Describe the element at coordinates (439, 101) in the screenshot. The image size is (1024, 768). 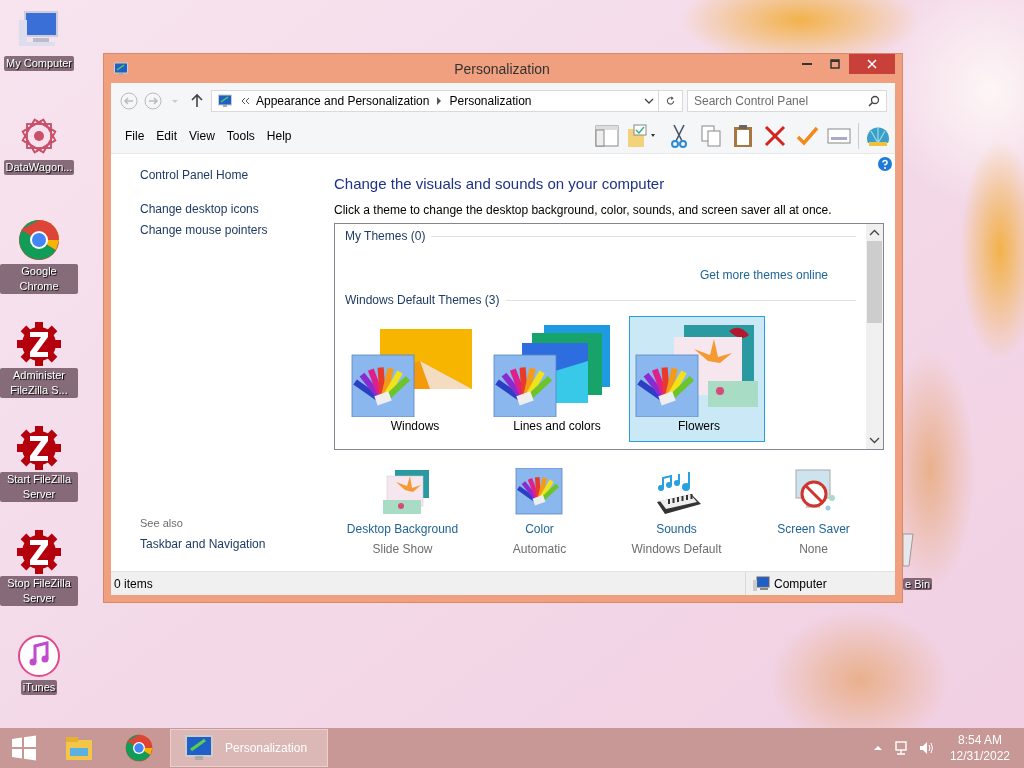
I see `chevron-icon` at that location.